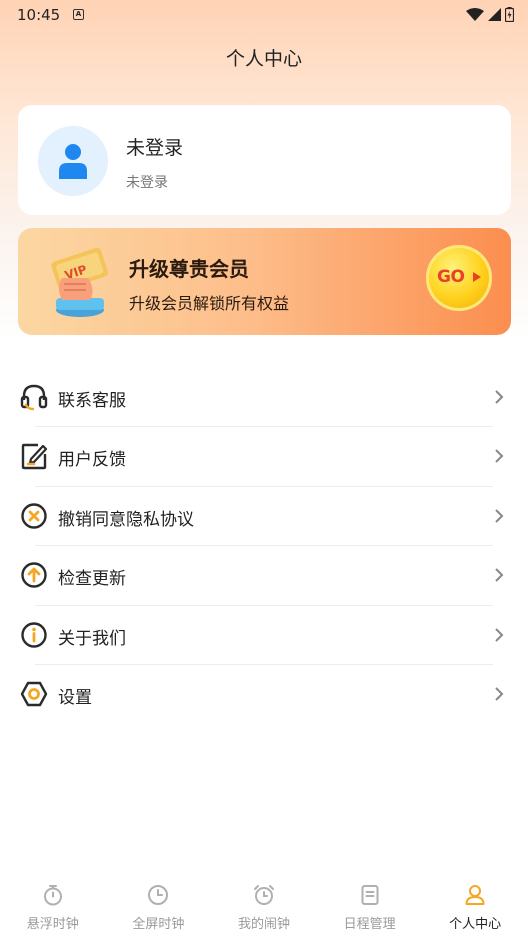 The image size is (528, 940). What do you see at coordinates (477, 277) in the screenshot?
I see `play-arrow-icon` at bounding box center [477, 277].